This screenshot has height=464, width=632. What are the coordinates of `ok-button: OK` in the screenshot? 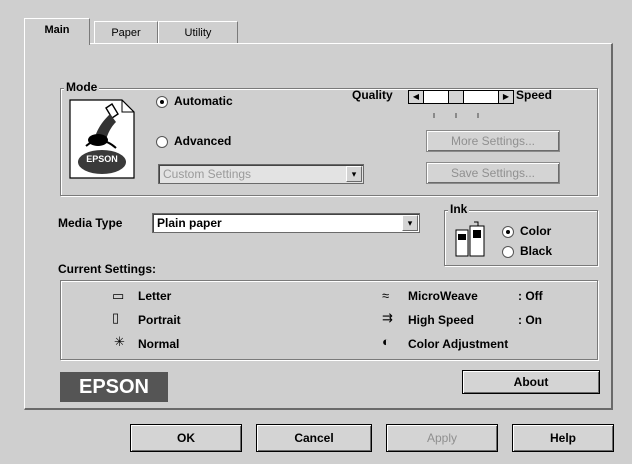 It's located at (186, 438).